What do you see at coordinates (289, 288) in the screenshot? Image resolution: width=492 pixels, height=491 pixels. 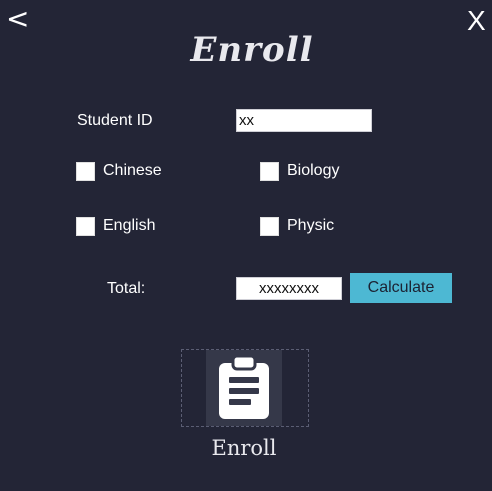 I see `total-output` at bounding box center [289, 288].